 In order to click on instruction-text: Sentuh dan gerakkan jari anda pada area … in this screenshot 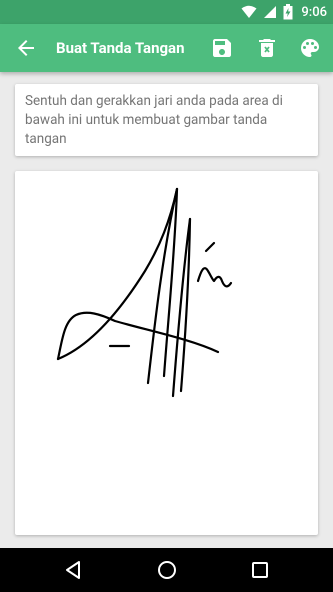, I will do `click(154, 120)`.